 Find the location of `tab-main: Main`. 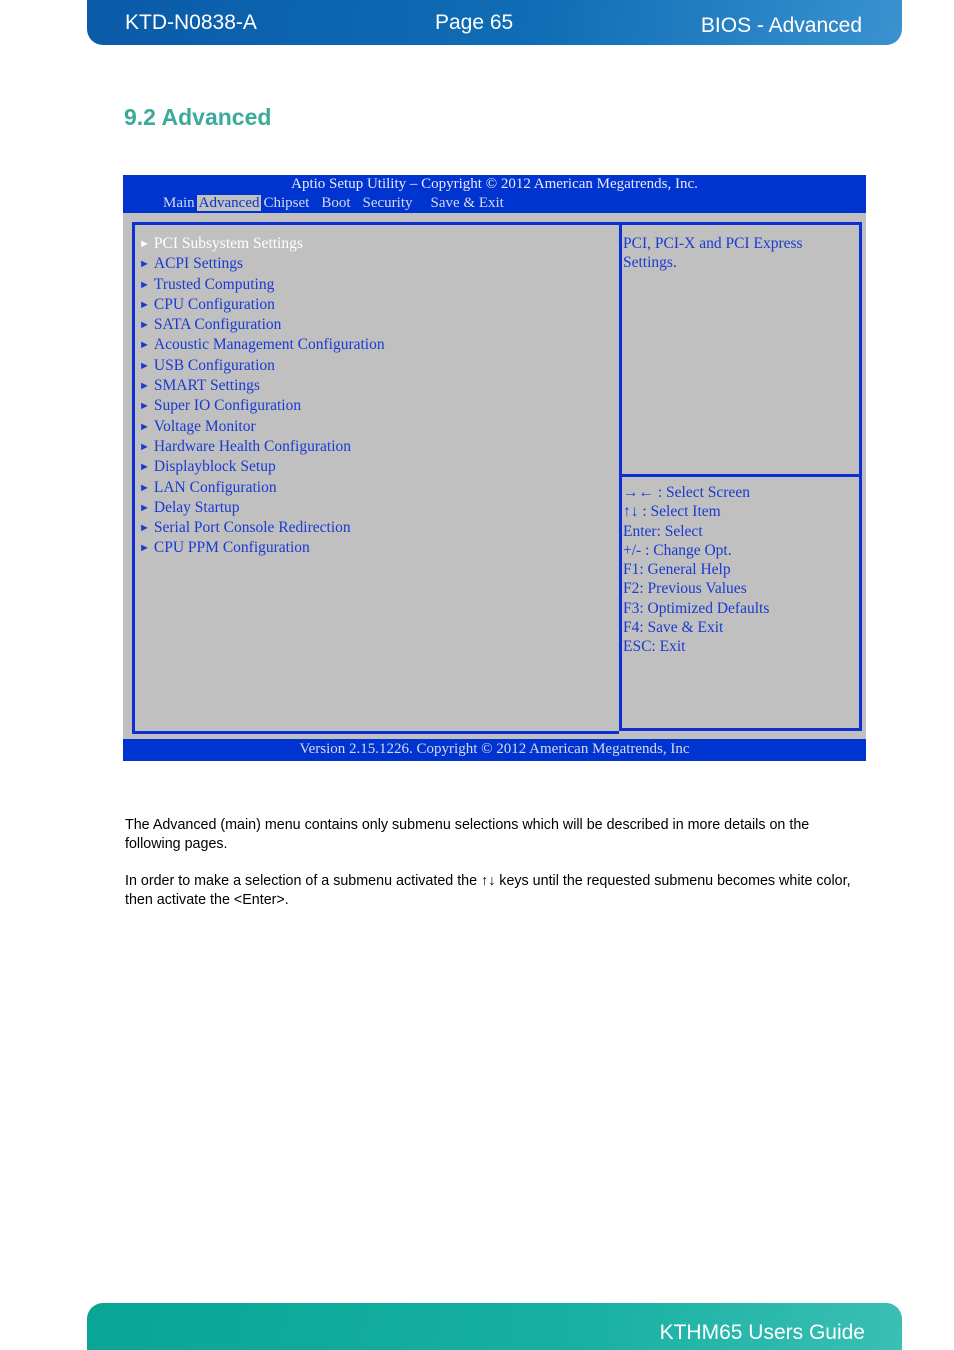

tab-main: Main is located at coordinates (179, 203).